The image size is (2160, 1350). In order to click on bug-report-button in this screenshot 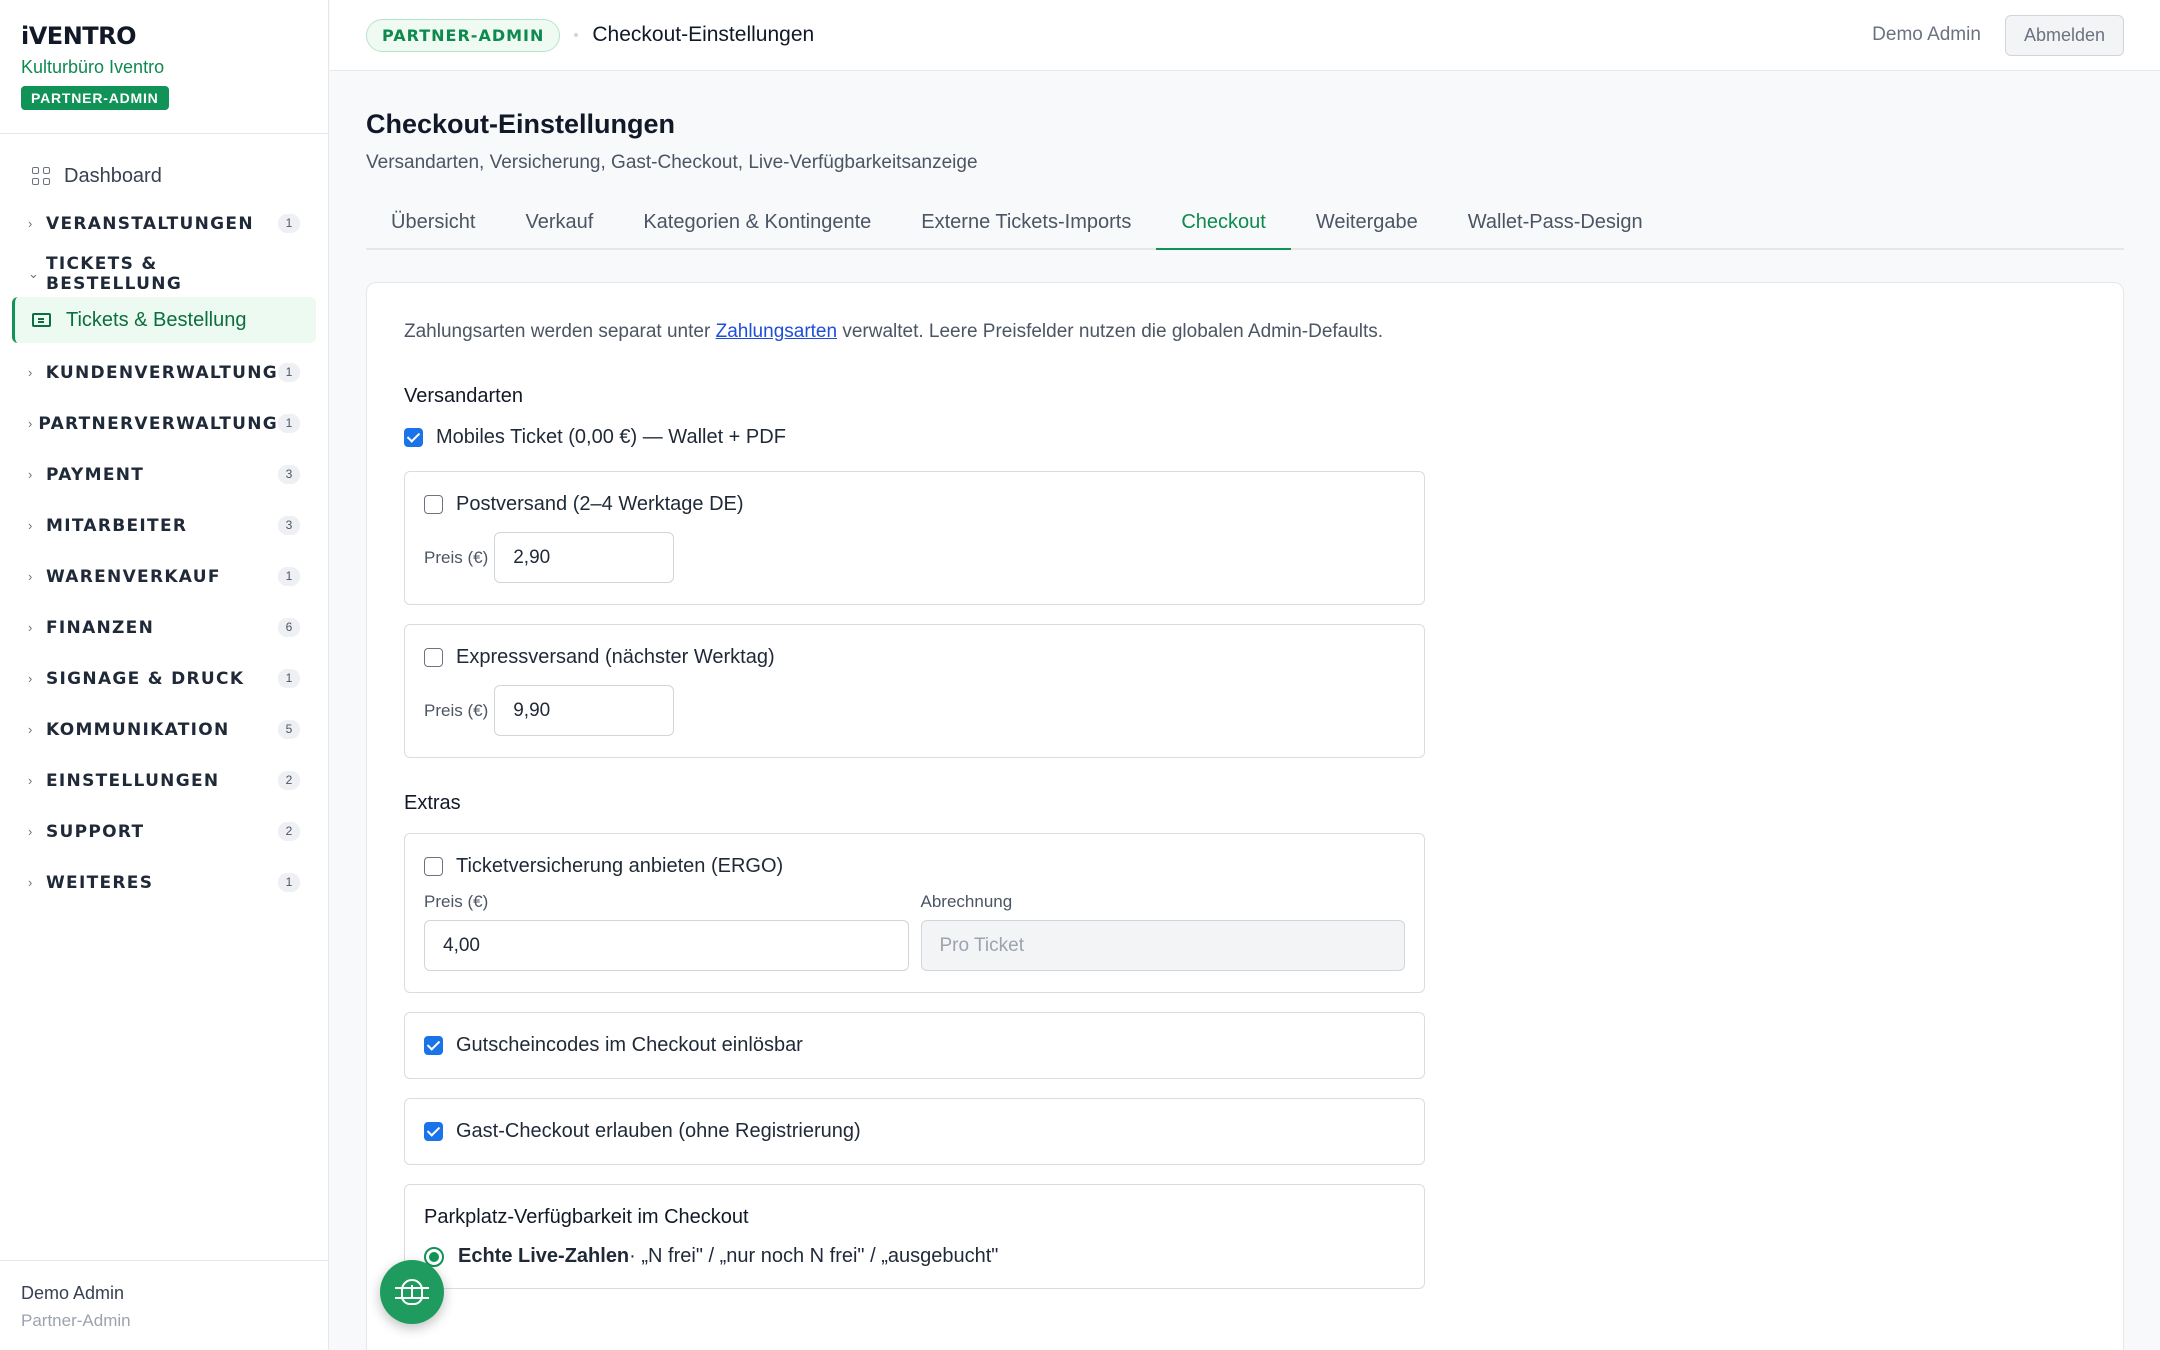, I will do `click(412, 1292)`.